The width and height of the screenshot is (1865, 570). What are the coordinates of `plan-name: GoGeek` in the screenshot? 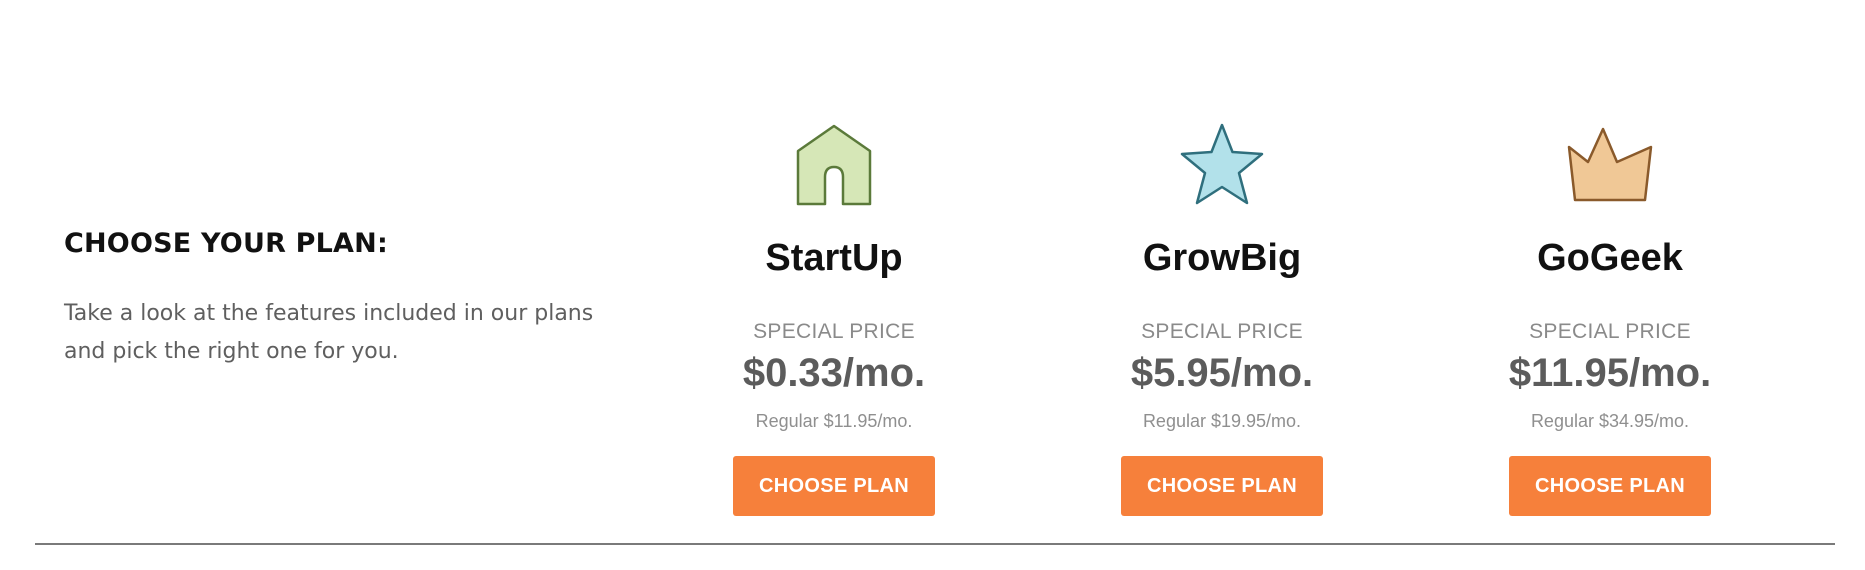 It's located at (1610, 258).